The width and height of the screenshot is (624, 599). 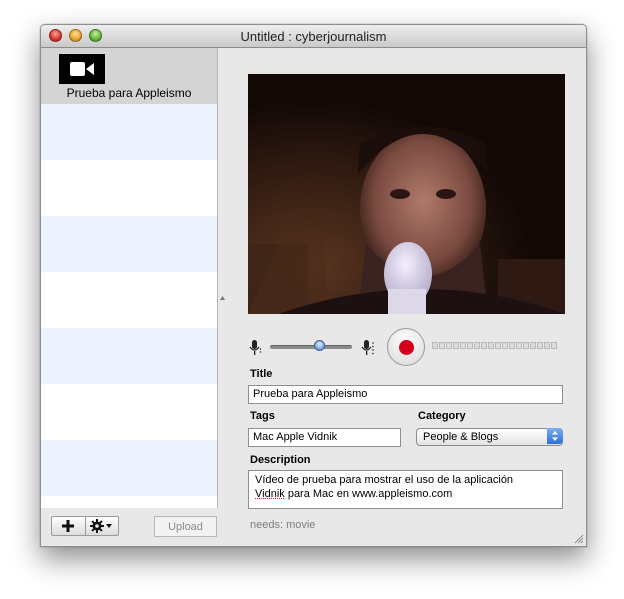 What do you see at coordinates (405, 394) in the screenshot?
I see `title-field: Prueba para Appleismo` at bounding box center [405, 394].